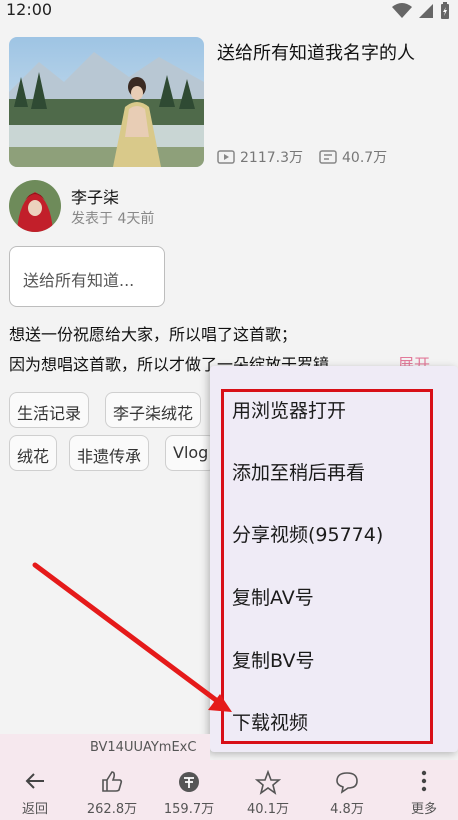  Describe the element at coordinates (35, 790) in the screenshot. I see `back-button: 返回` at that location.